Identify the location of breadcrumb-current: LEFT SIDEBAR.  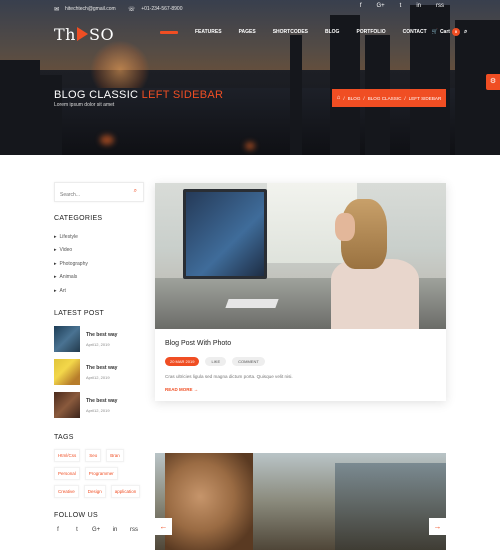
(425, 98).